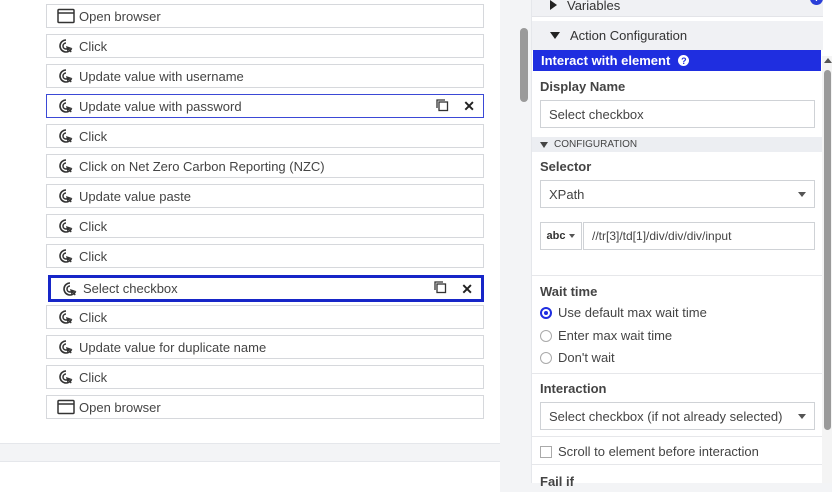 This screenshot has height=492, width=832. What do you see at coordinates (130, 288) in the screenshot?
I see `flow-step-label: Select checkbox` at bounding box center [130, 288].